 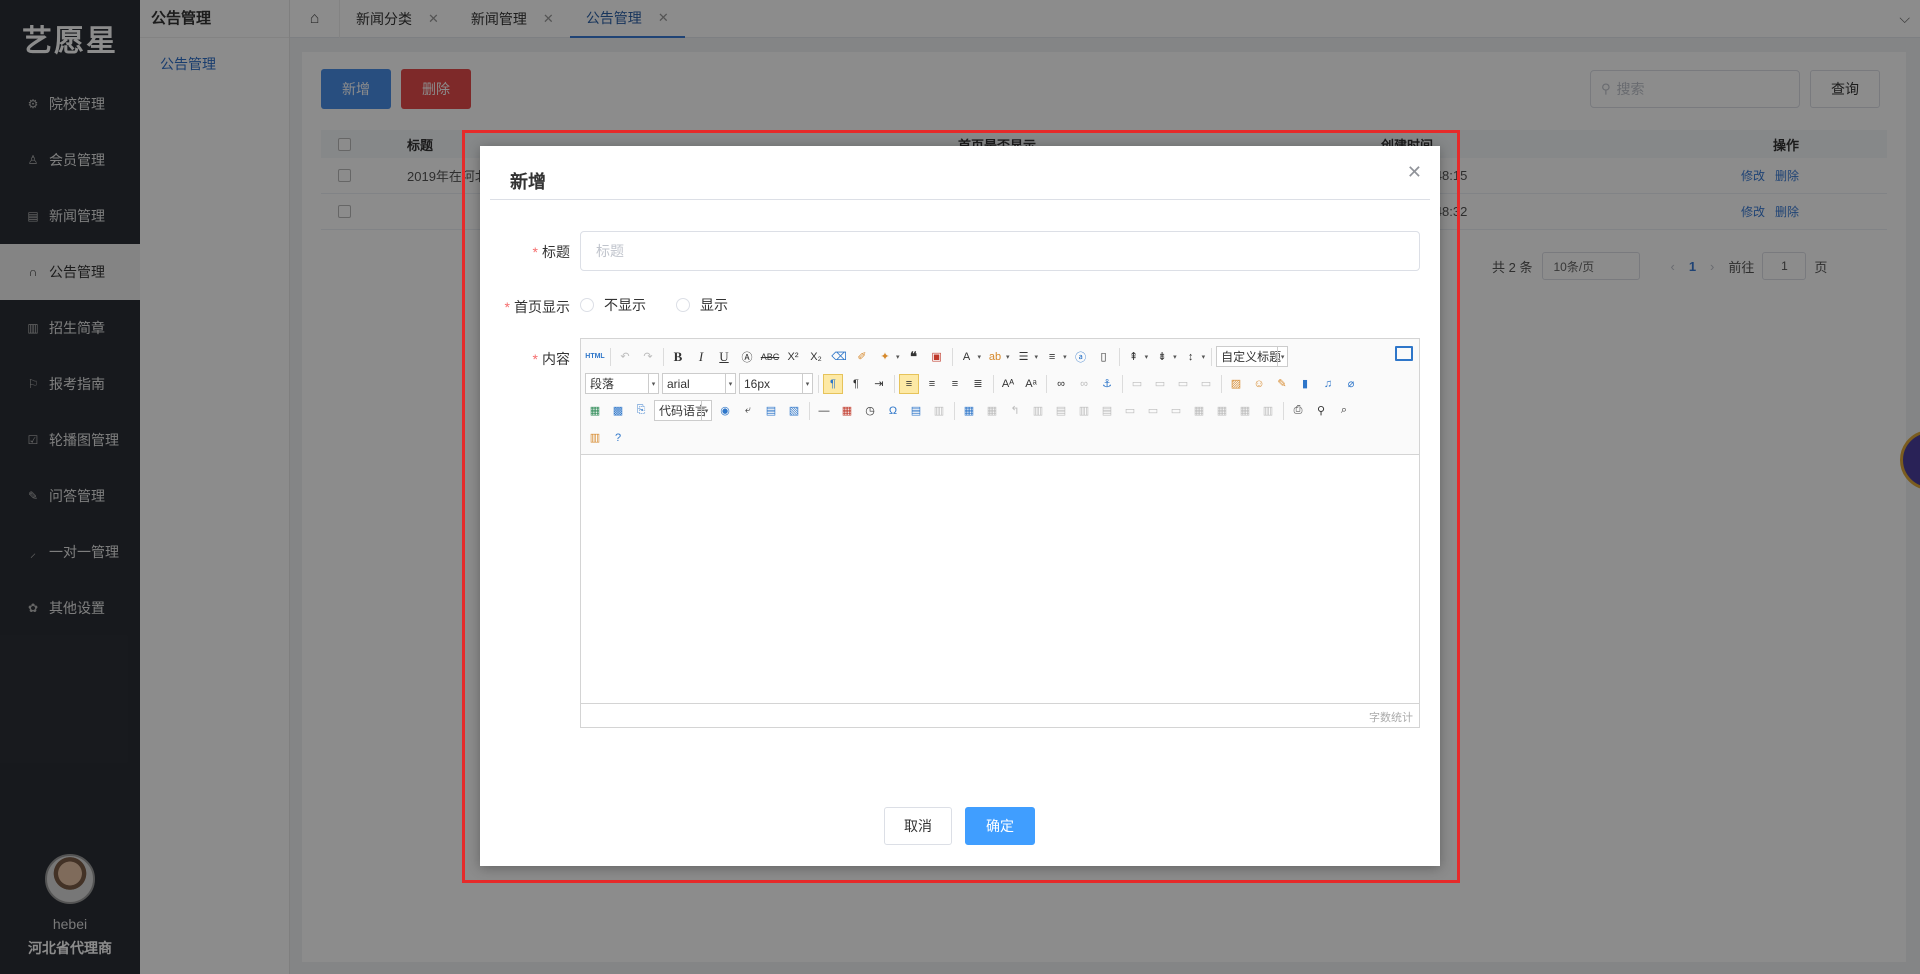 I want to click on delete-table-icon: ▦, so click(x=992, y=411).